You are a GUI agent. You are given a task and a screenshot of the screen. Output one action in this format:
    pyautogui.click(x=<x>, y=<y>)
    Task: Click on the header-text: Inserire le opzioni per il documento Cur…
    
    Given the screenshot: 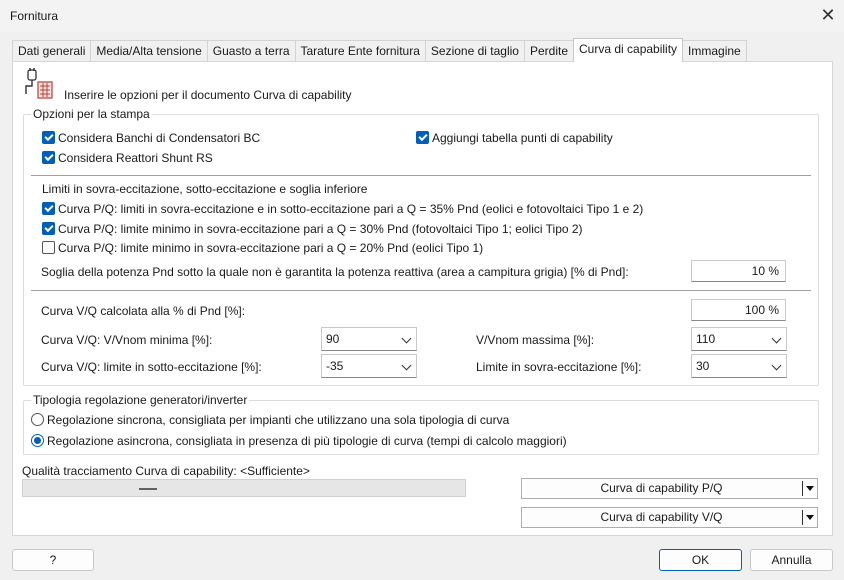 What is the action you would take?
    pyautogui.click(x=208, y=95)
    